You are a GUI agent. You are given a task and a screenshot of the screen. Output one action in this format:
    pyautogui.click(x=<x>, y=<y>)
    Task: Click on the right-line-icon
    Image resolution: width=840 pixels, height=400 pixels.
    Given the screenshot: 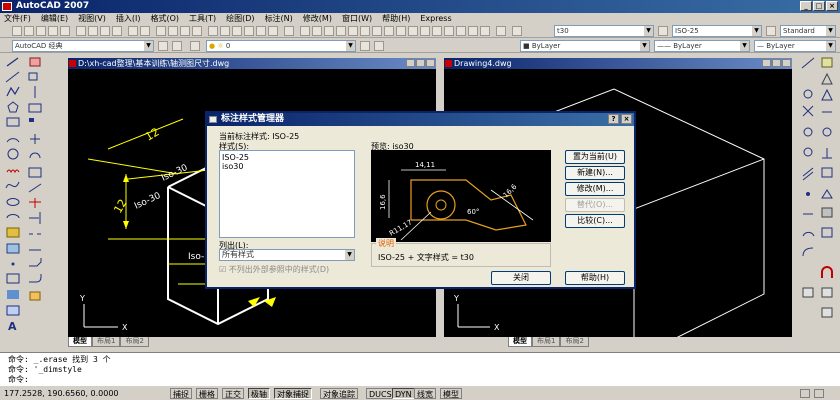 What is the action you would take?
    pyautogui.click(x=808, y=63)
    